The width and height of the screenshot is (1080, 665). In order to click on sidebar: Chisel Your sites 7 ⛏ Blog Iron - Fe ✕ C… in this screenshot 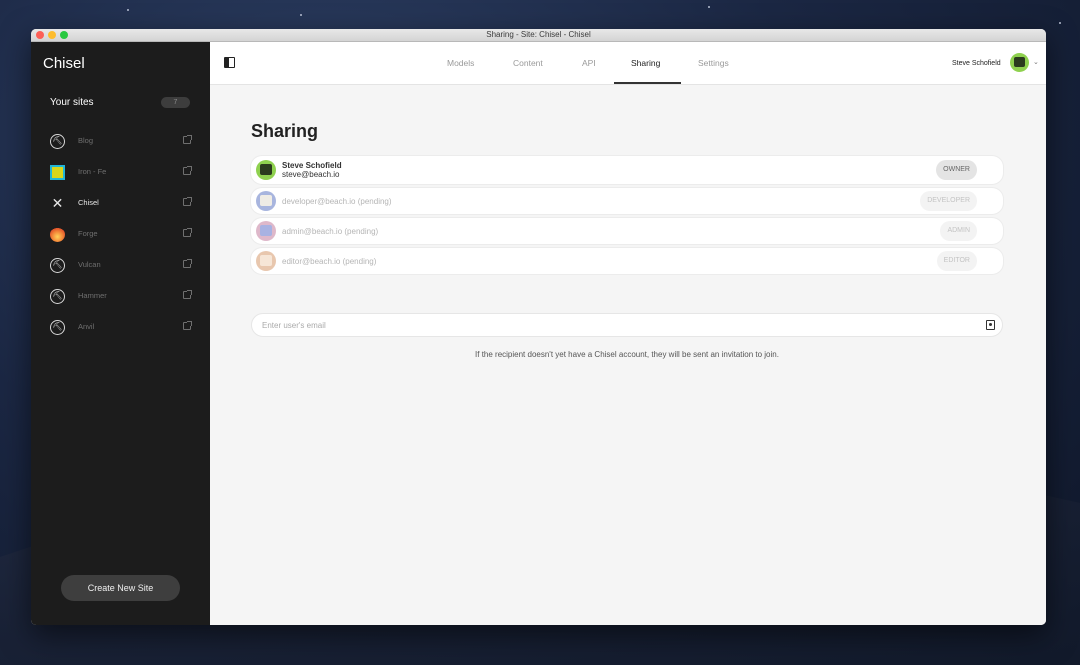, I will do `click(120, 333)`.